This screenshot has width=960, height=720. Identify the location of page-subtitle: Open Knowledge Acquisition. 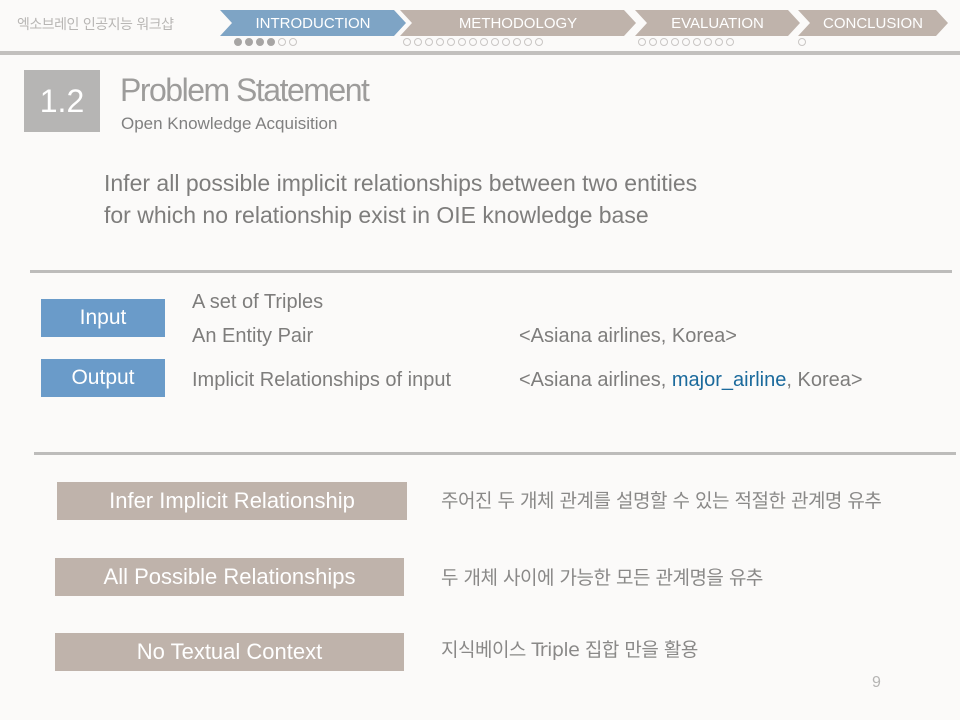
(229, 123).